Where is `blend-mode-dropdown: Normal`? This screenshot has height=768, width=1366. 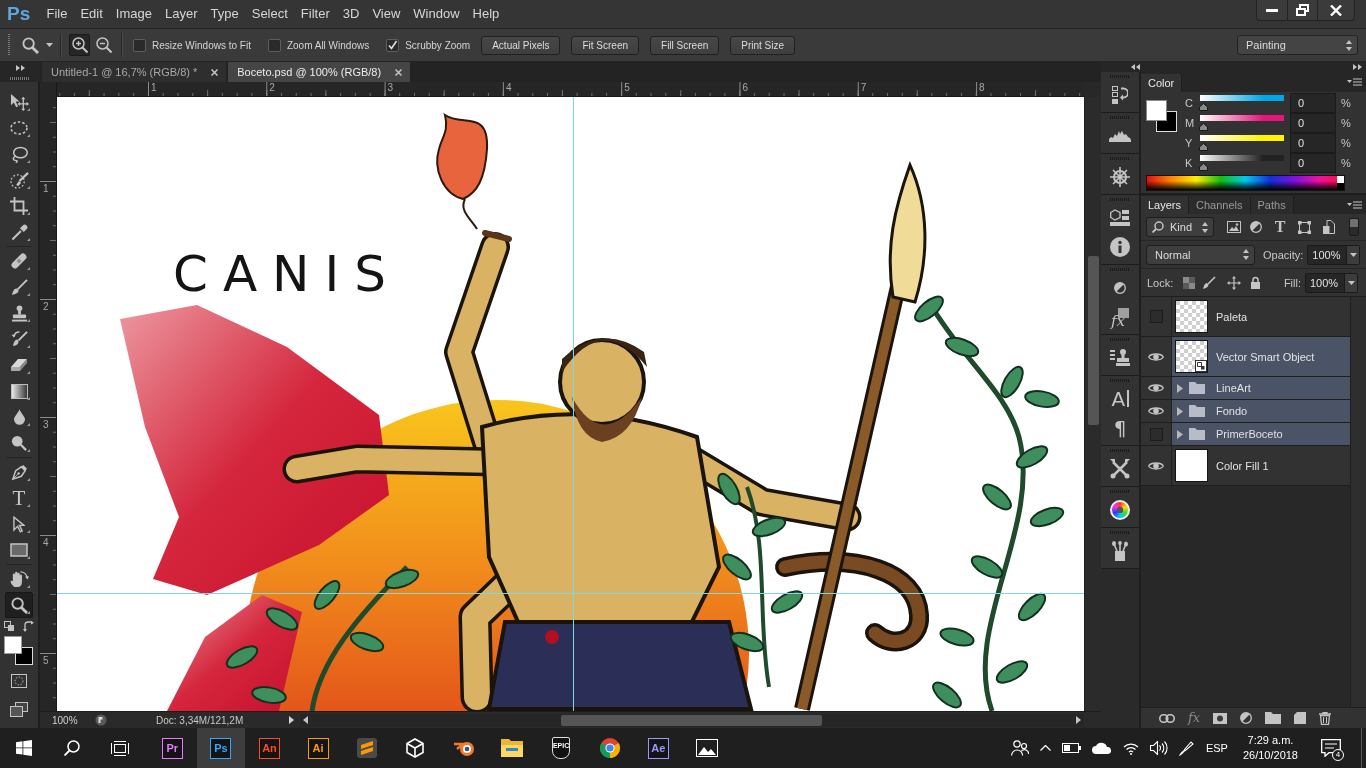
blend-mode-dropdown: Normal is located at coordinates (1200, 254).